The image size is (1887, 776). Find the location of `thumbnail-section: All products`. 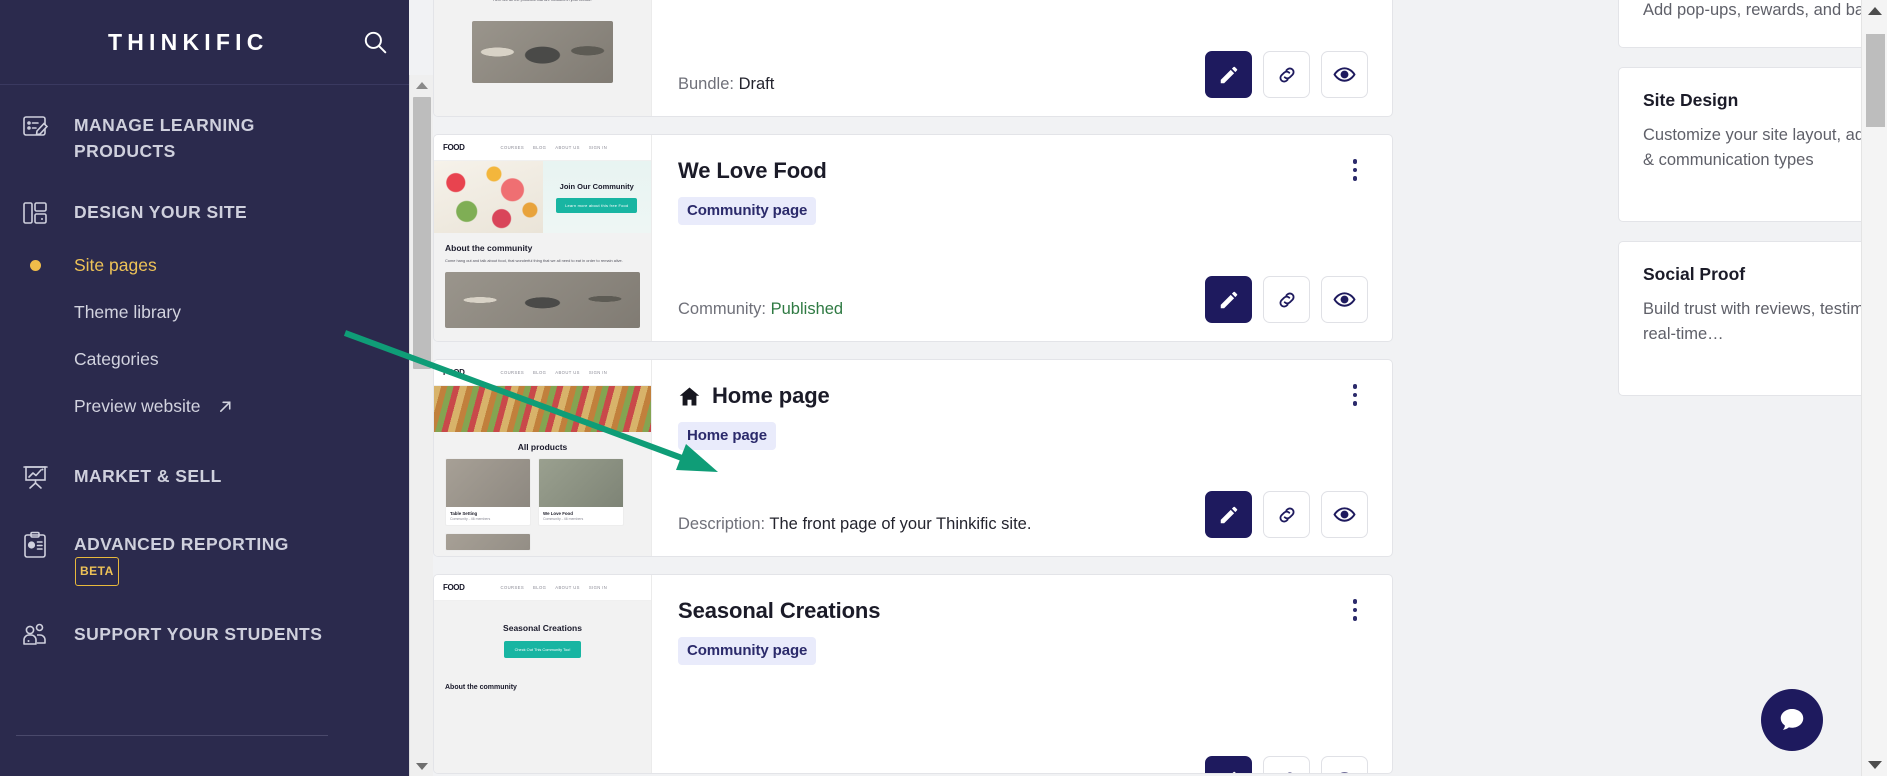

thumbnail-section: All products is located at coordinates (542, 445).